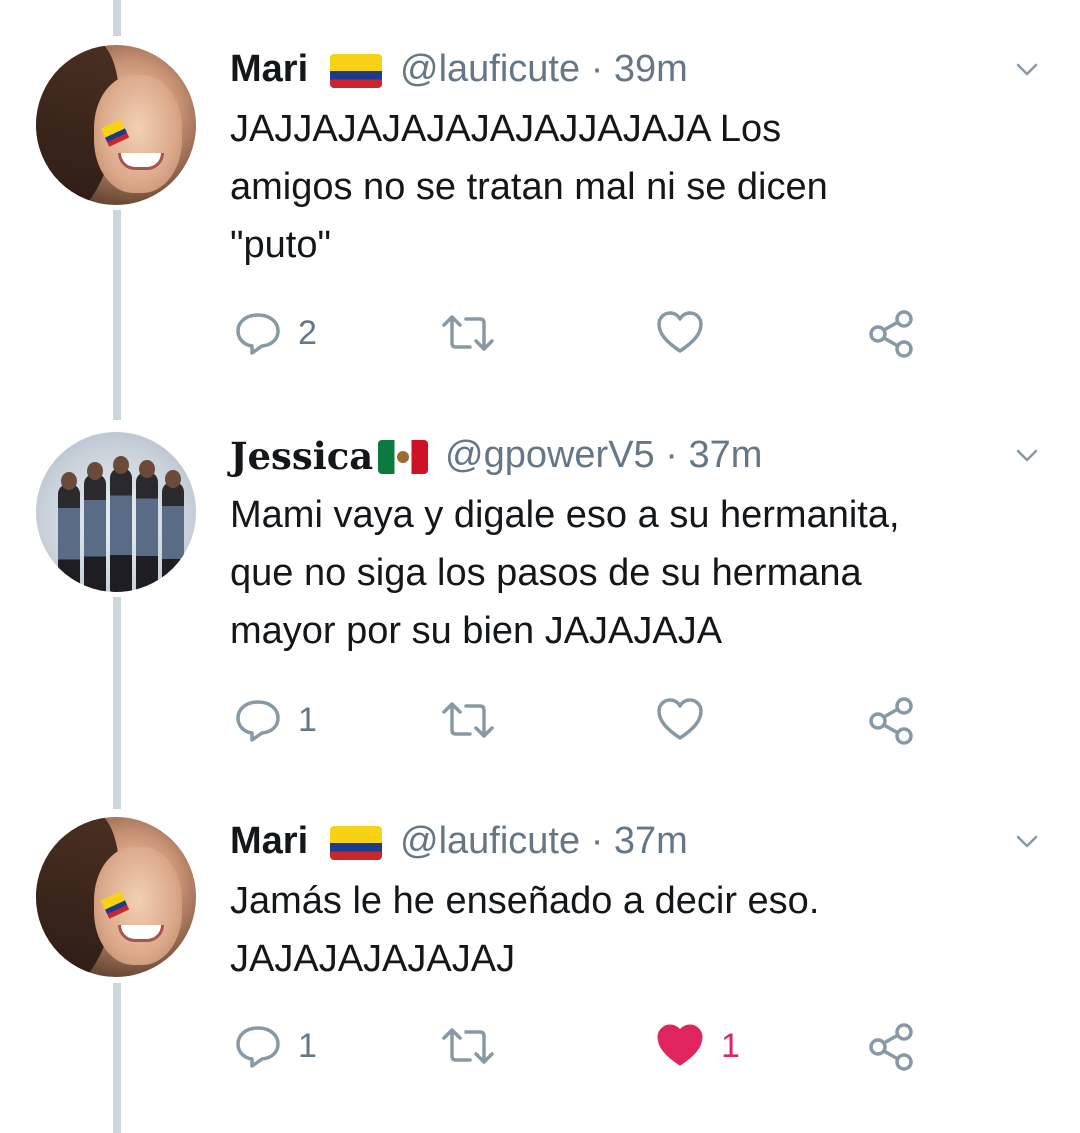  Describe the element at coordinates (356, 843) in the screenshot. I see `colombia-flag-icon` at that location.